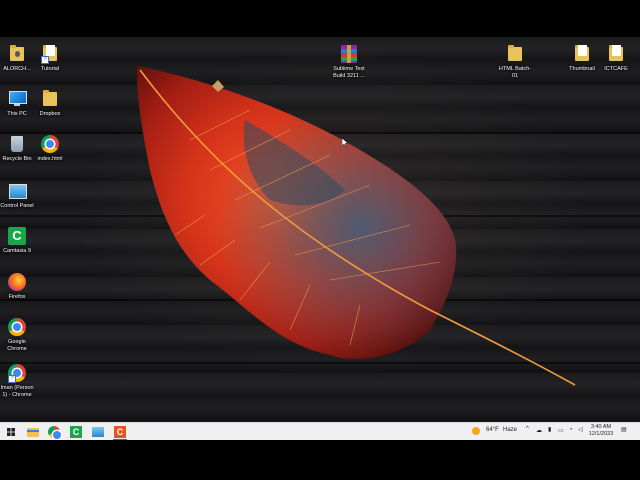  What do you see at coordinates (54, 432) in the screenshot?
I see `chrome-taskbar-icon` at bounding box center [54, 432].